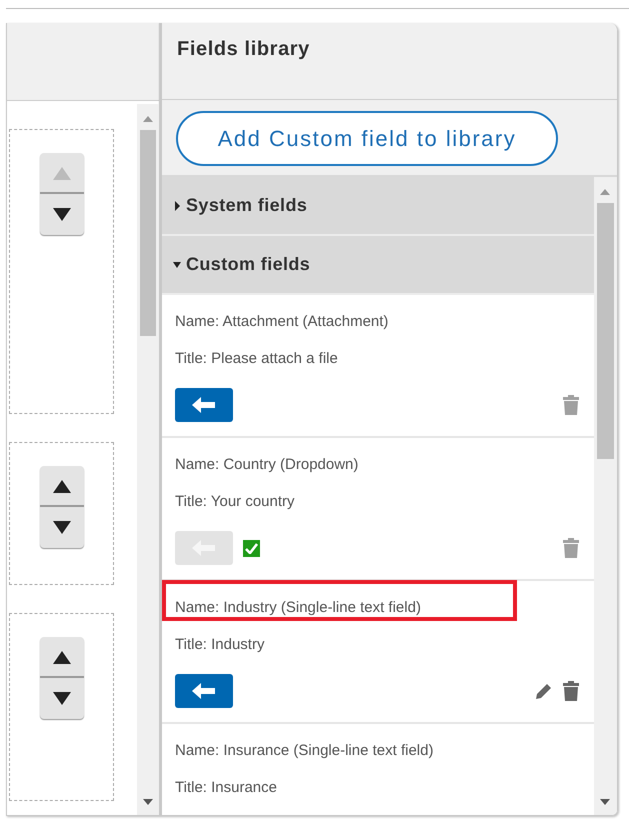 The height and width of the screenshot is (819, 629). Describe the element at coordinates (367, 138) in the screenshot. I see `add-custom-field-button: Add Custom field to library` at that location.